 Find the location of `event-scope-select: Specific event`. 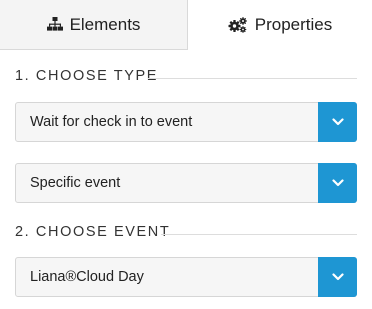

event-scope-select: Specific event is located at coordinates (186, 183).